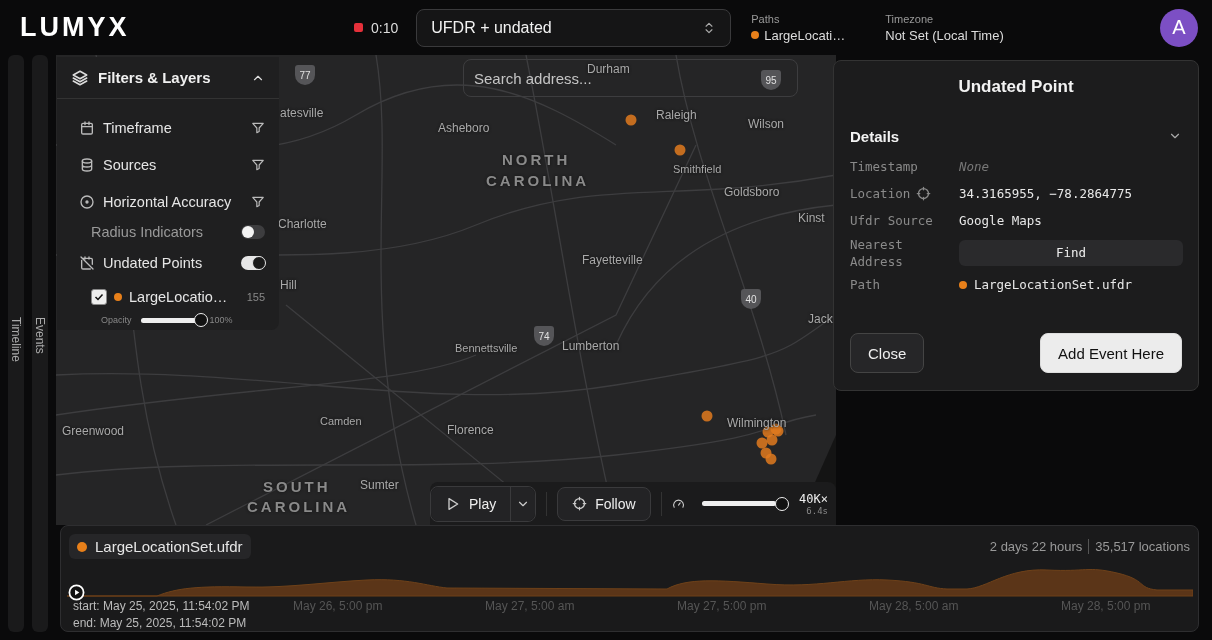 Image resolution: width=1212 pixels, height=640 pixels. I want to click on dataset-select: UFDR + undated, so click(574, 27).